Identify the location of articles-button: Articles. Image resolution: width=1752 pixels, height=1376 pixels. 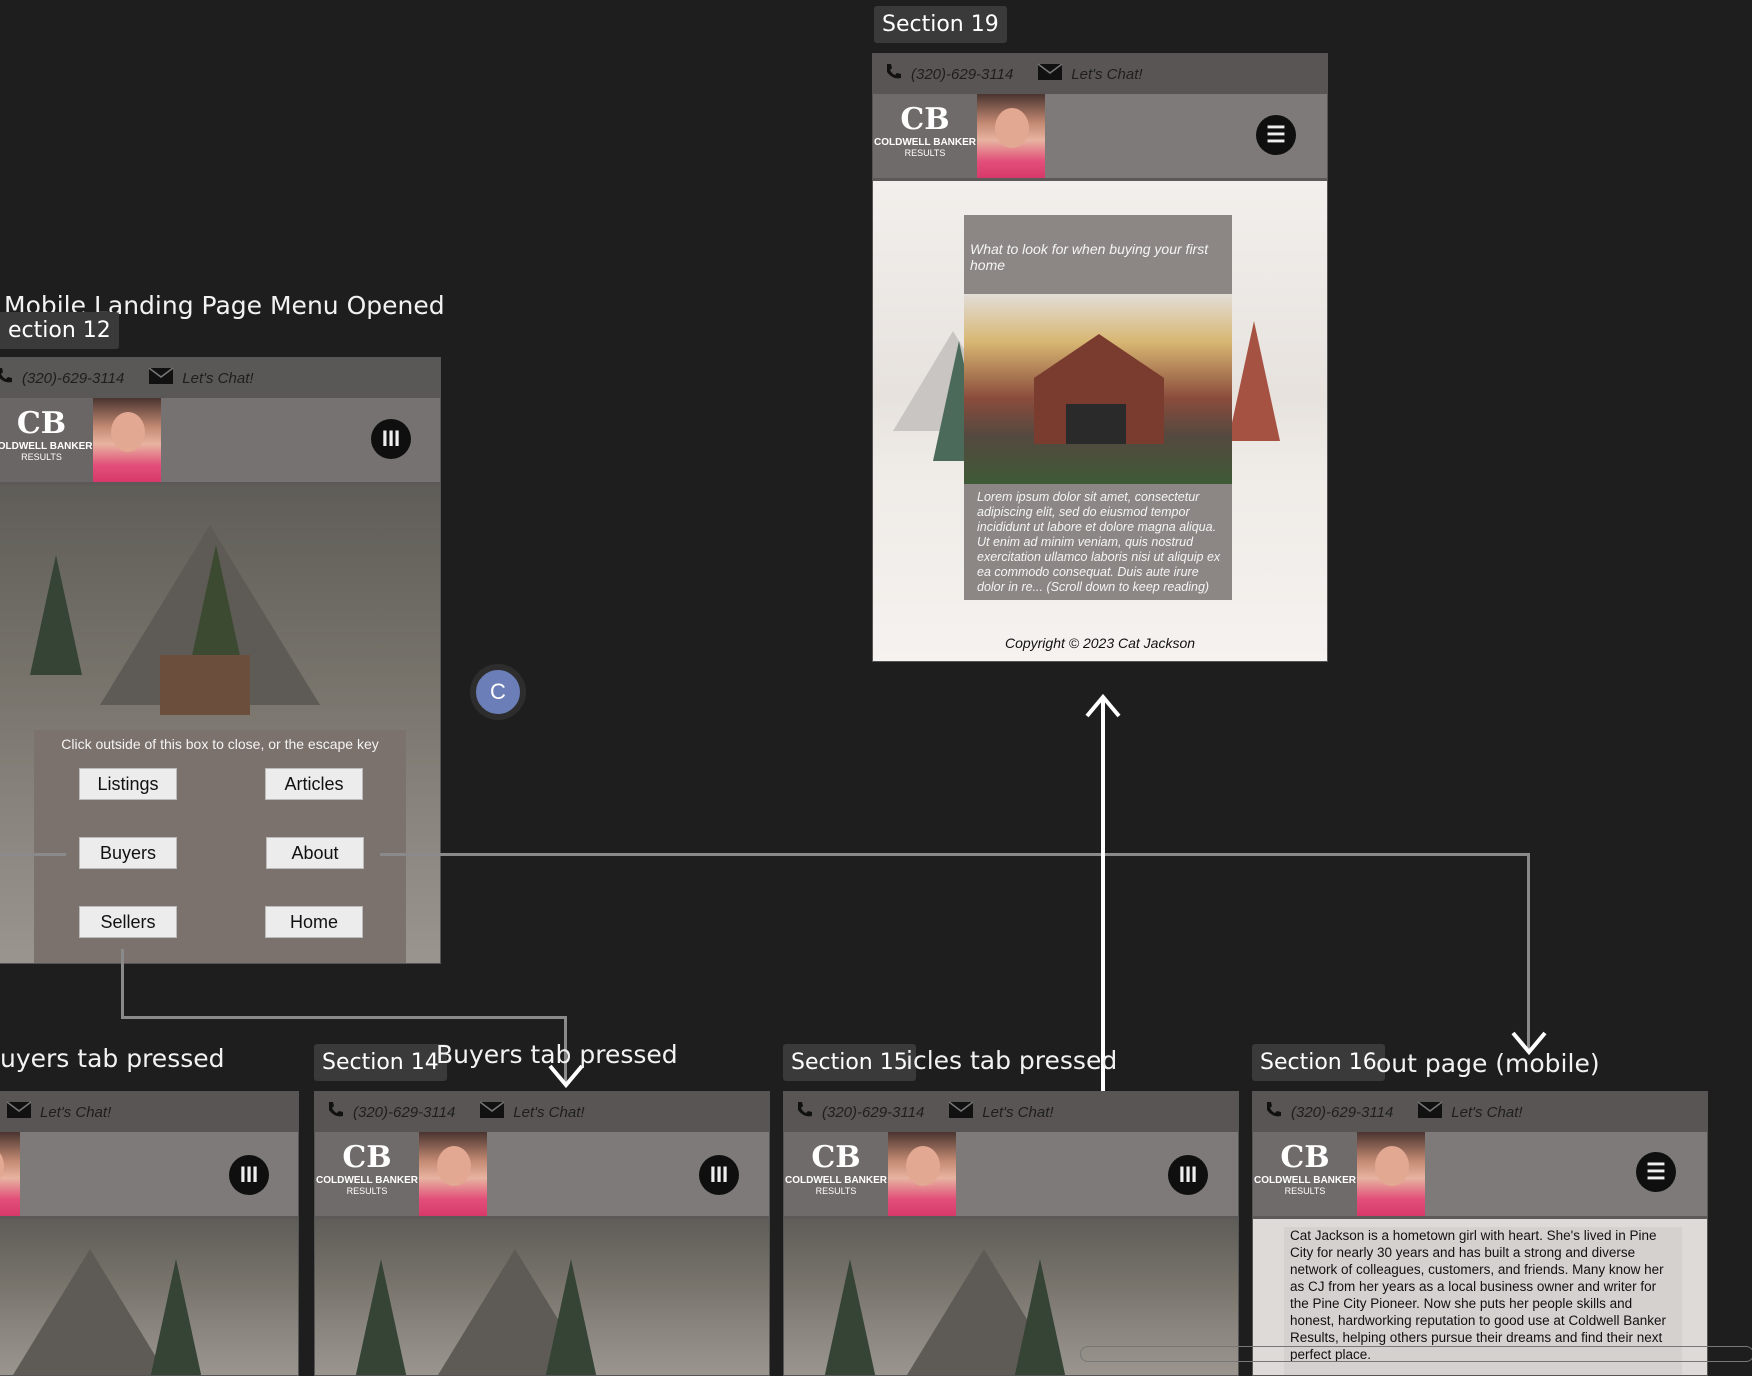
(314, 784).